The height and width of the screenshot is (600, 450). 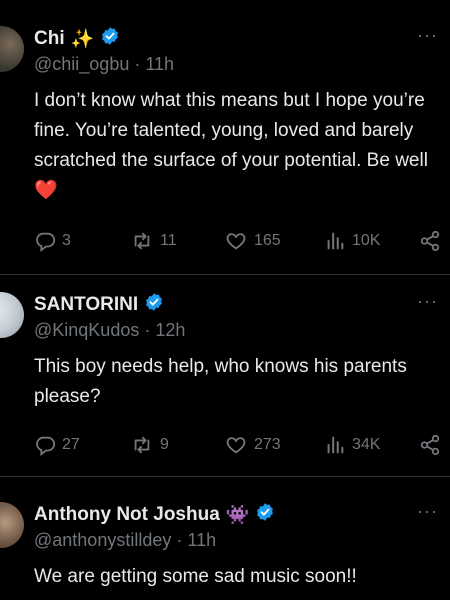 What do you see at coordinates (153, 241) in the screenshot?
I see `retweet-button: 11` at bounding box center [153, 241].